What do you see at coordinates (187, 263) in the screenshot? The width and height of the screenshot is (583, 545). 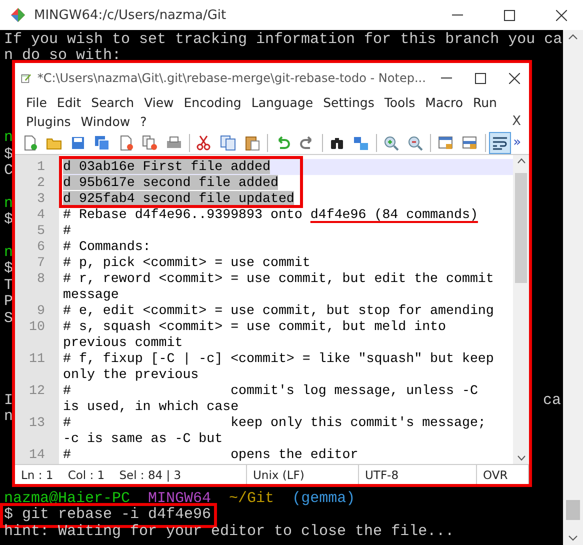 I see `code-line: # p, pick <commit> = use commit` at bounding box center [187, 263].